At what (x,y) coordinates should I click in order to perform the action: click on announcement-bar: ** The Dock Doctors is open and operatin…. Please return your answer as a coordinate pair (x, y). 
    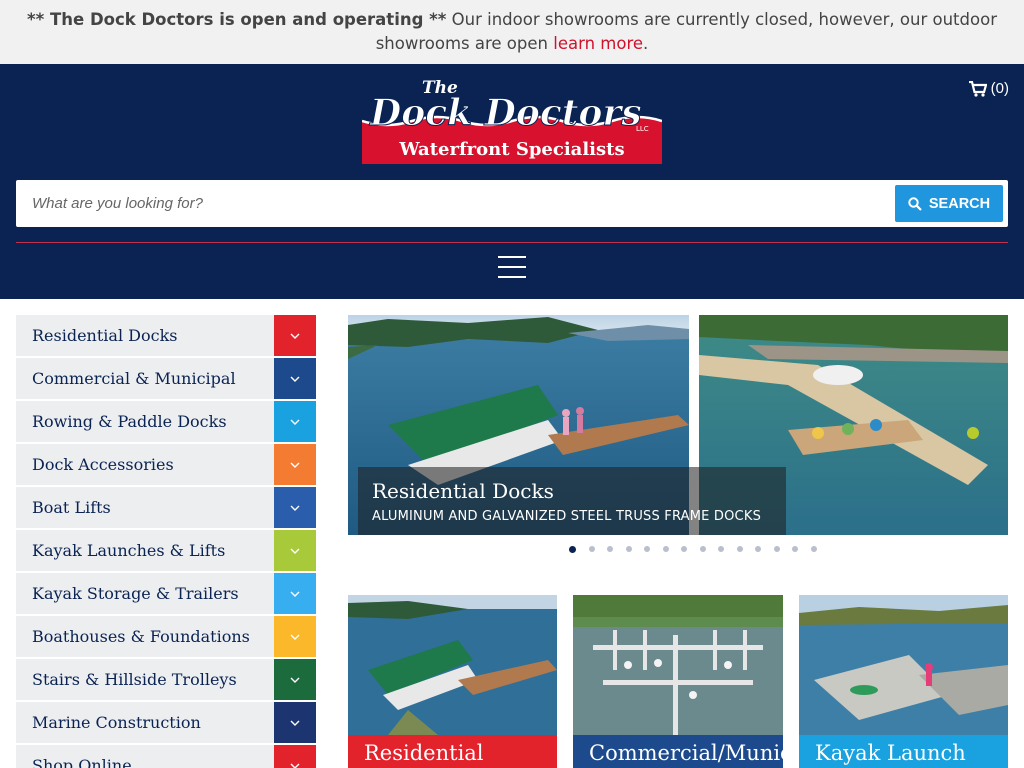
    Looking at the image, I should click on (512, 32).